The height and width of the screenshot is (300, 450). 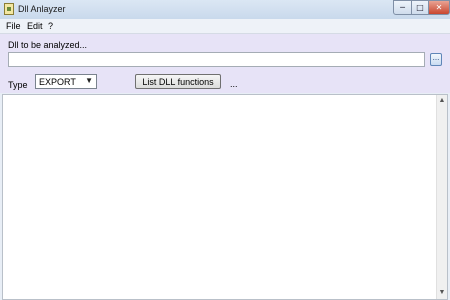 What do you see at coordinates (42, 9) in the screenshot?
I see `window-title: Dll Anlayzer` at bounding box center [42, 9].